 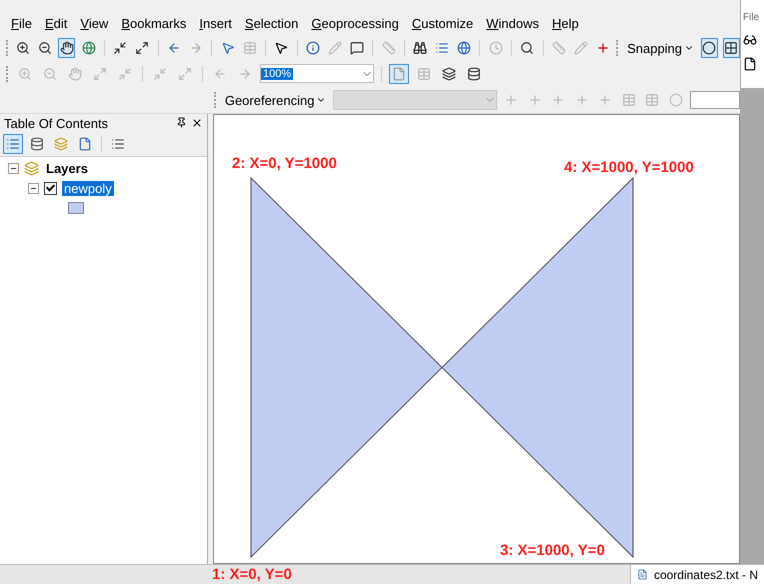 I want to click on snapping-dropdown: Snapping, so click(x=660, y=48).